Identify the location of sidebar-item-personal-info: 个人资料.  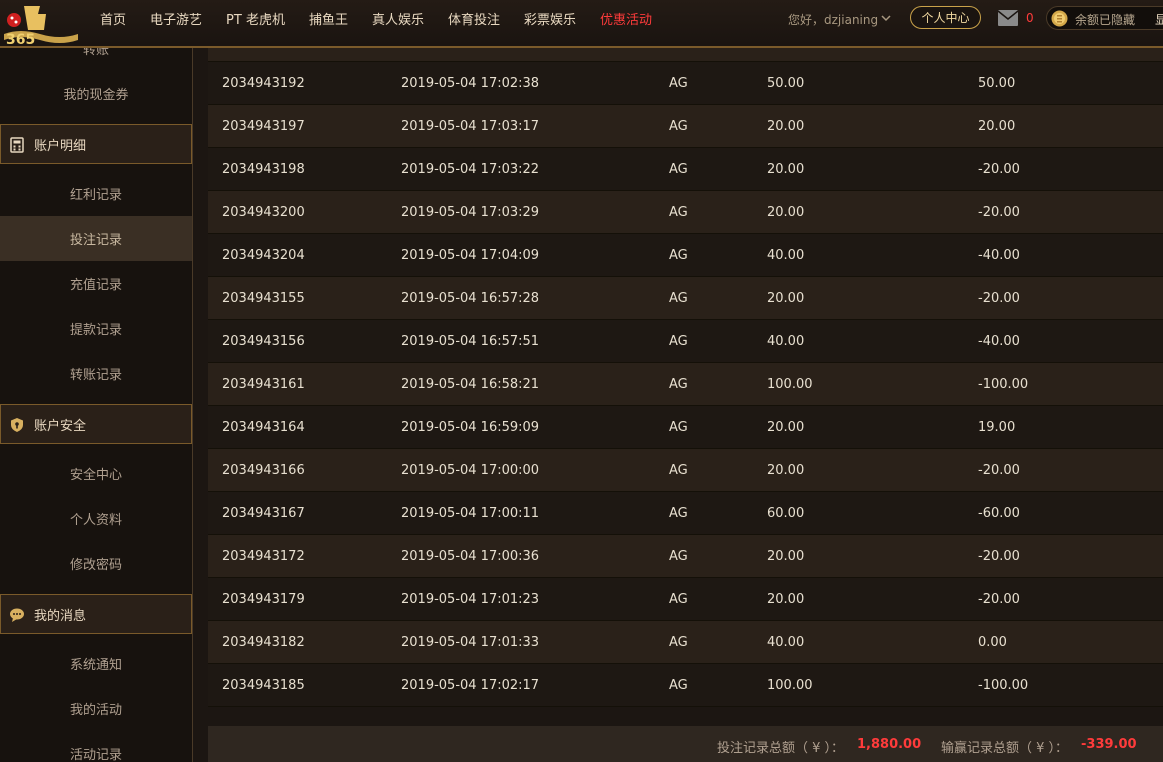
(96, 518).